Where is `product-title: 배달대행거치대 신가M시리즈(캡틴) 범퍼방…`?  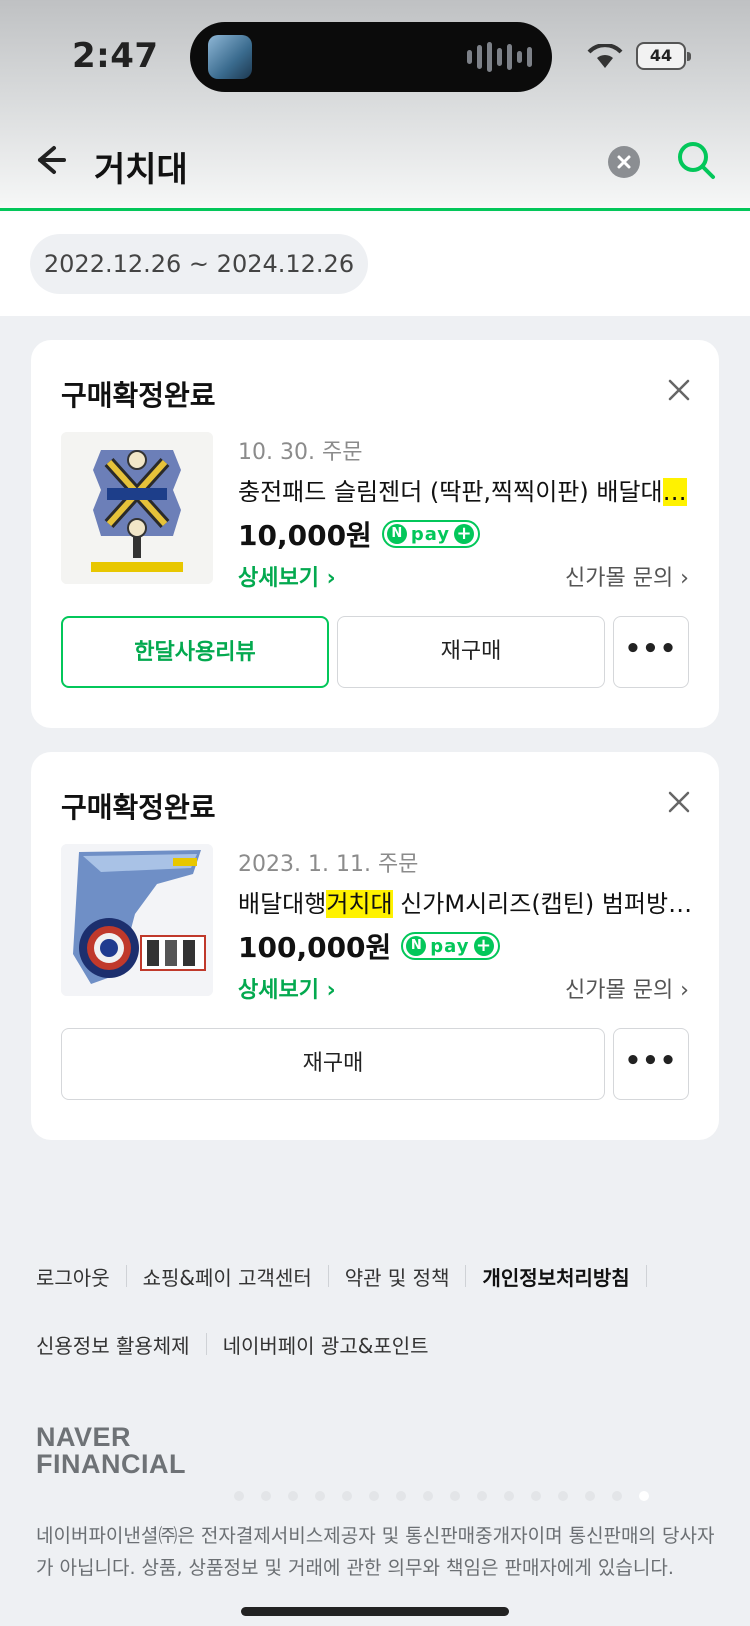
product-title: 배달대행거치대 신가M시리즈(캡틴) 범퍼방… is located at coordinates (466, 901).